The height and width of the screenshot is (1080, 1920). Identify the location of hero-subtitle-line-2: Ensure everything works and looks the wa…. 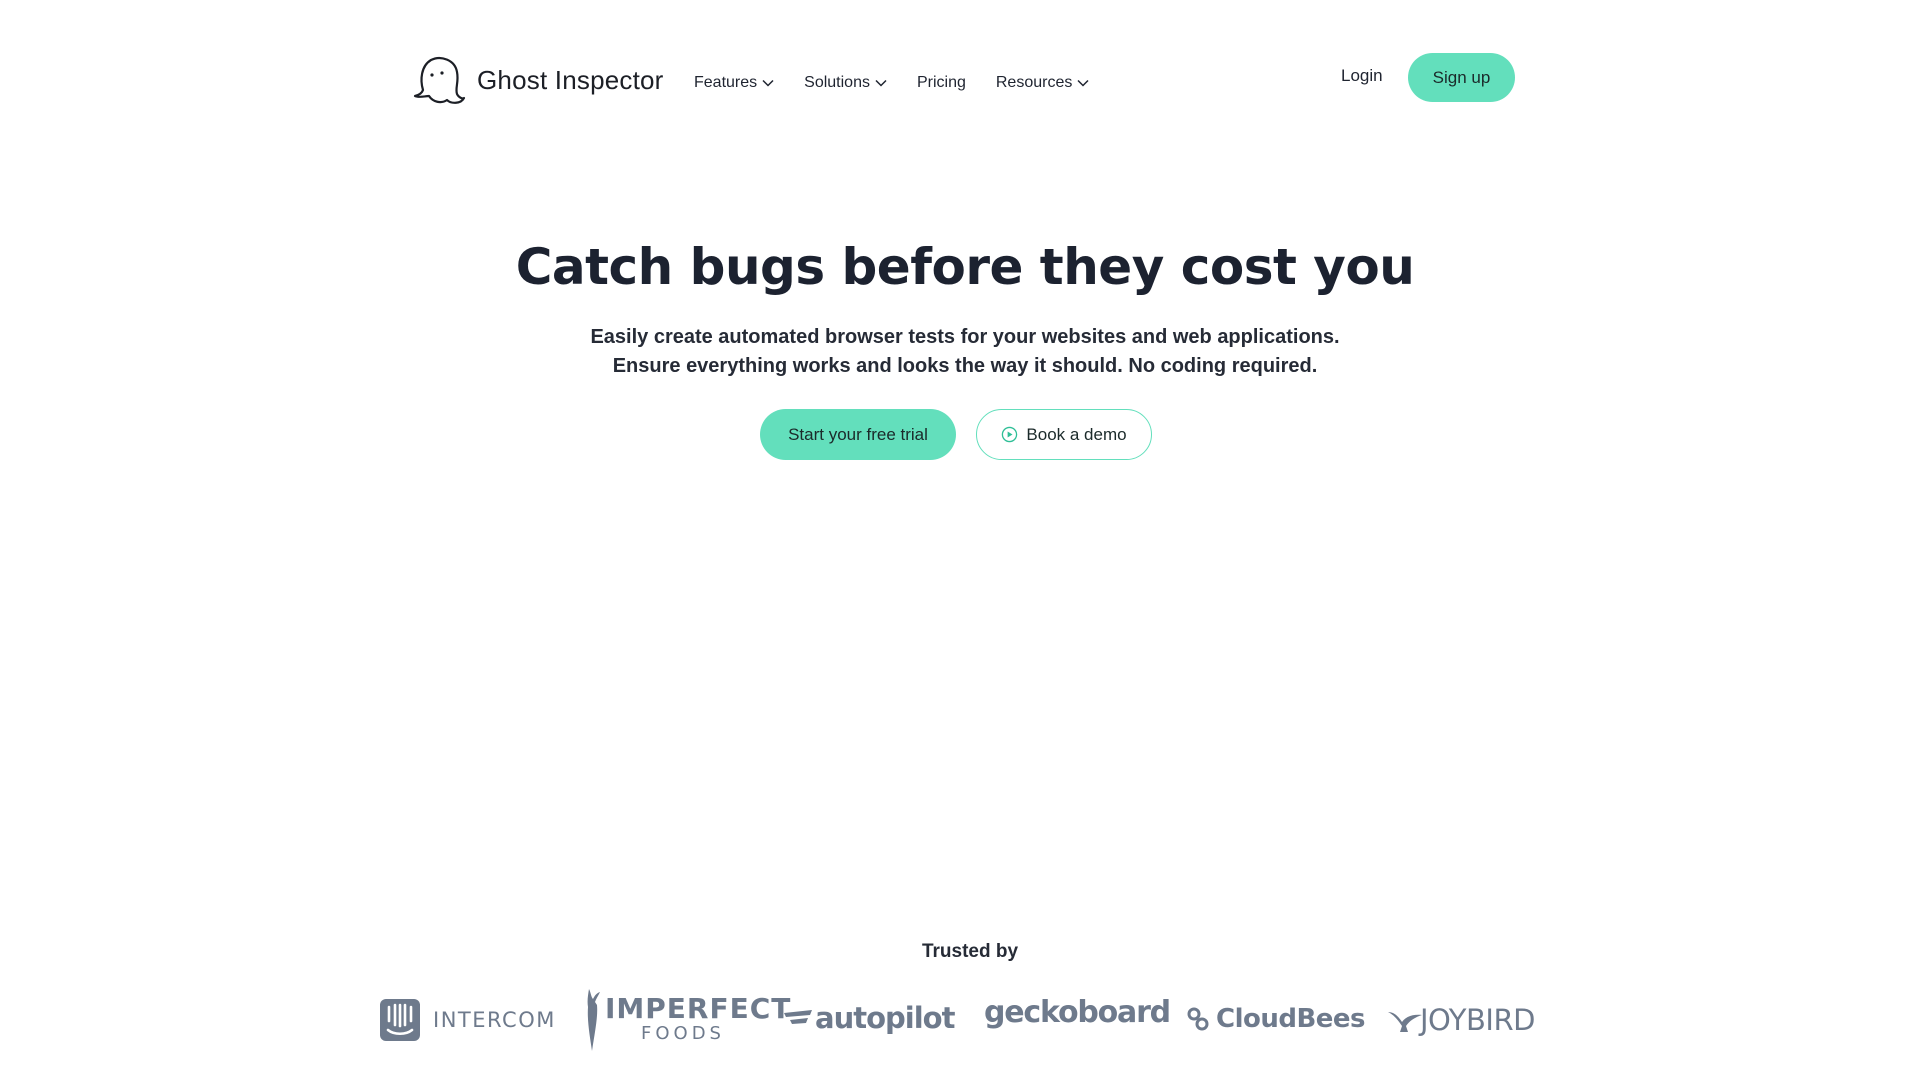
(965, 366).